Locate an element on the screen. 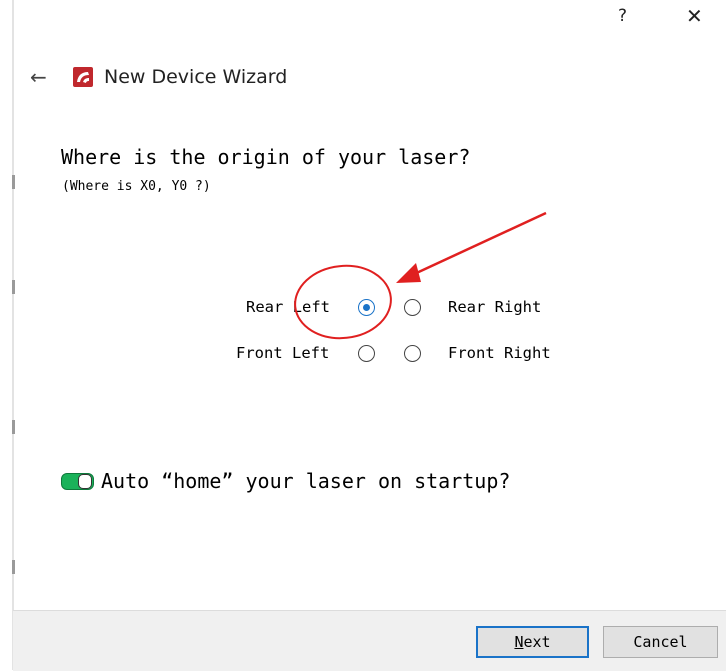 This screenshot has height=671, width=726. origin-subquestion: (Where is X0, Y0 ?) is located at coordinates (136, 186).